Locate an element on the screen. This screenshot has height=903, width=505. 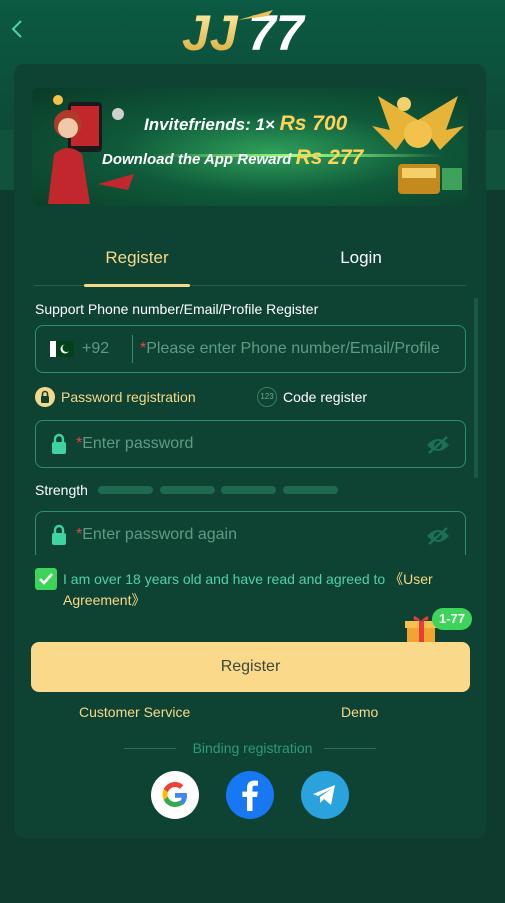
pakistan-flag-icon is located at coordinates (62, 349).